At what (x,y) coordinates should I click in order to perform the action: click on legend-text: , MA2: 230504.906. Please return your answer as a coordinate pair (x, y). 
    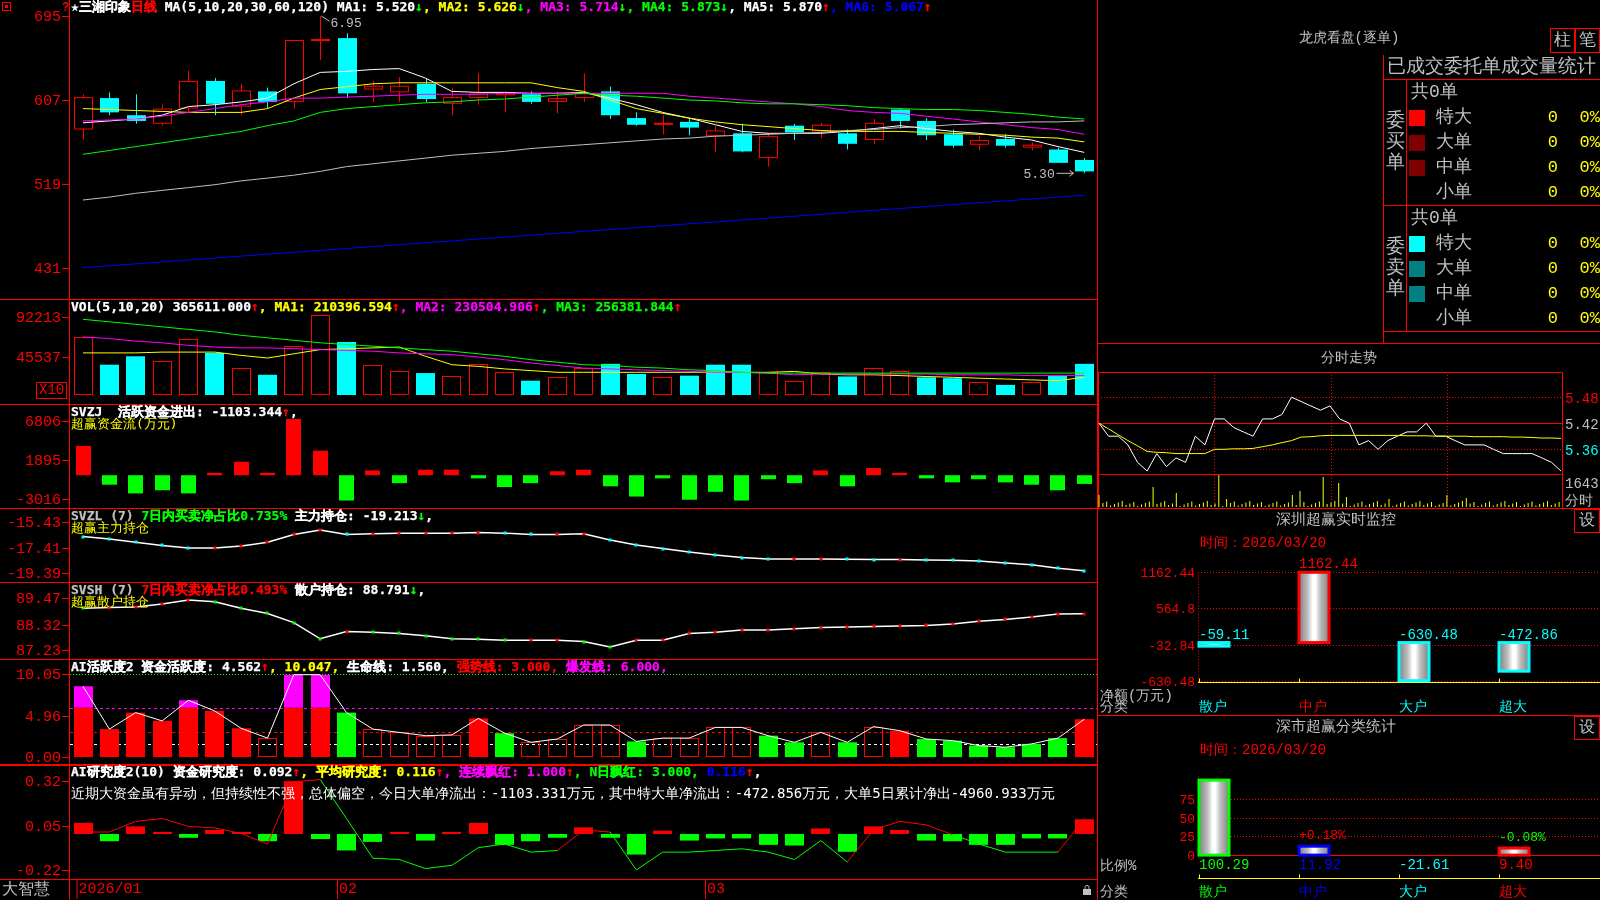
    Looking at the image, I should click on (466, 306).